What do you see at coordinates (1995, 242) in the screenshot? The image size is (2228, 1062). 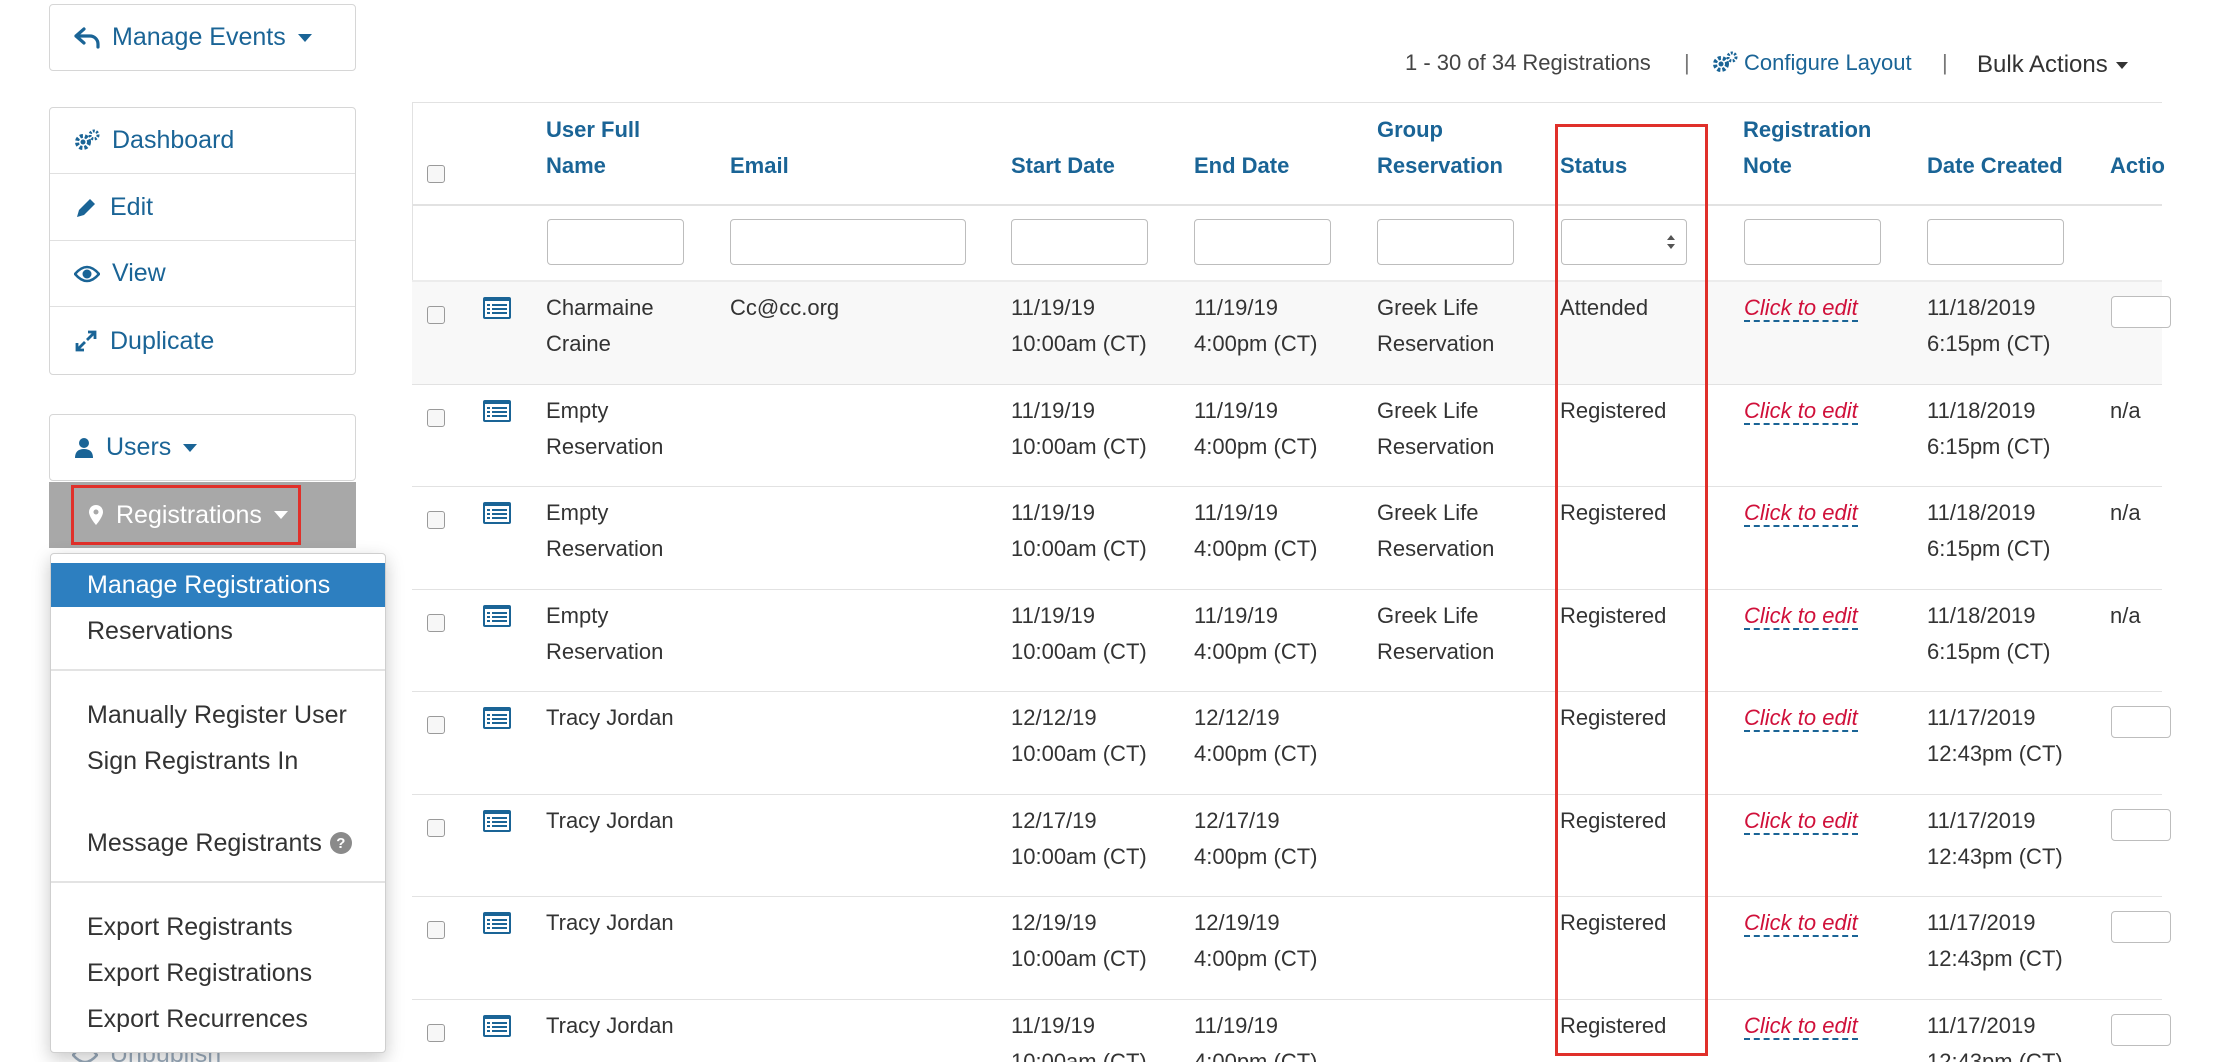 I see `filter-date-created` at bounding box center [1995, 242].